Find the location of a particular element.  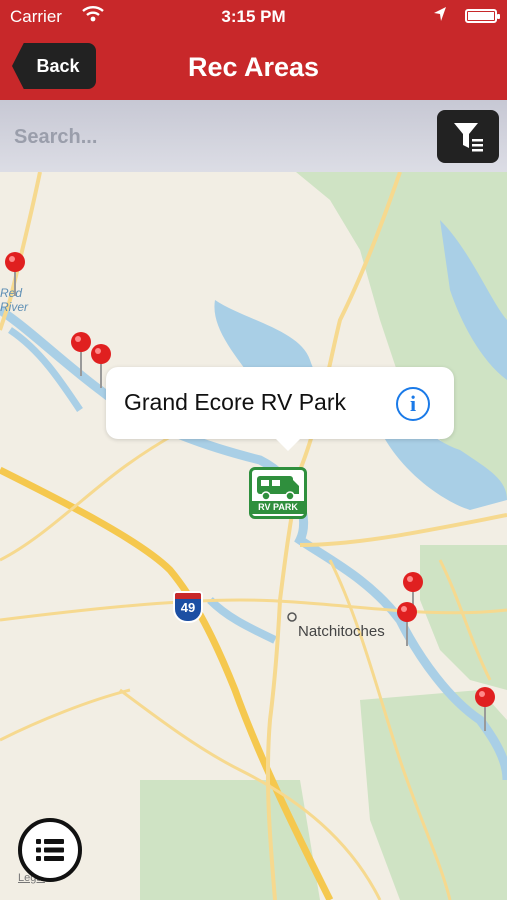

status-time: 3:15 PM is located at coordinates (253, 16).